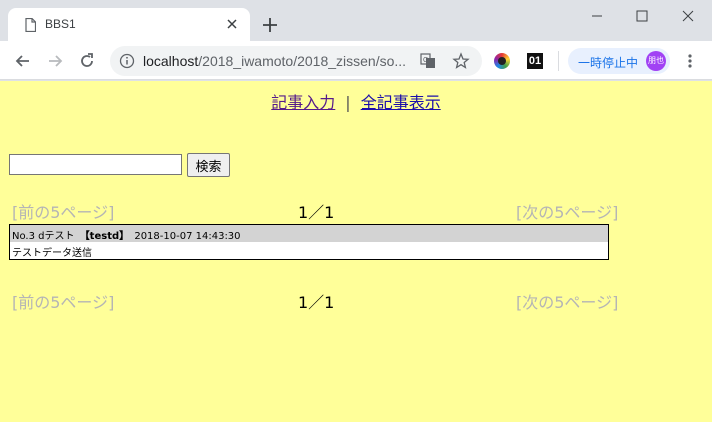 The height and width of the screenshot is (422, 712). What do you see at coordinates (23, 61) in the screenshot?
I see `back-arrow-icon` at bounding box center [23, 61].